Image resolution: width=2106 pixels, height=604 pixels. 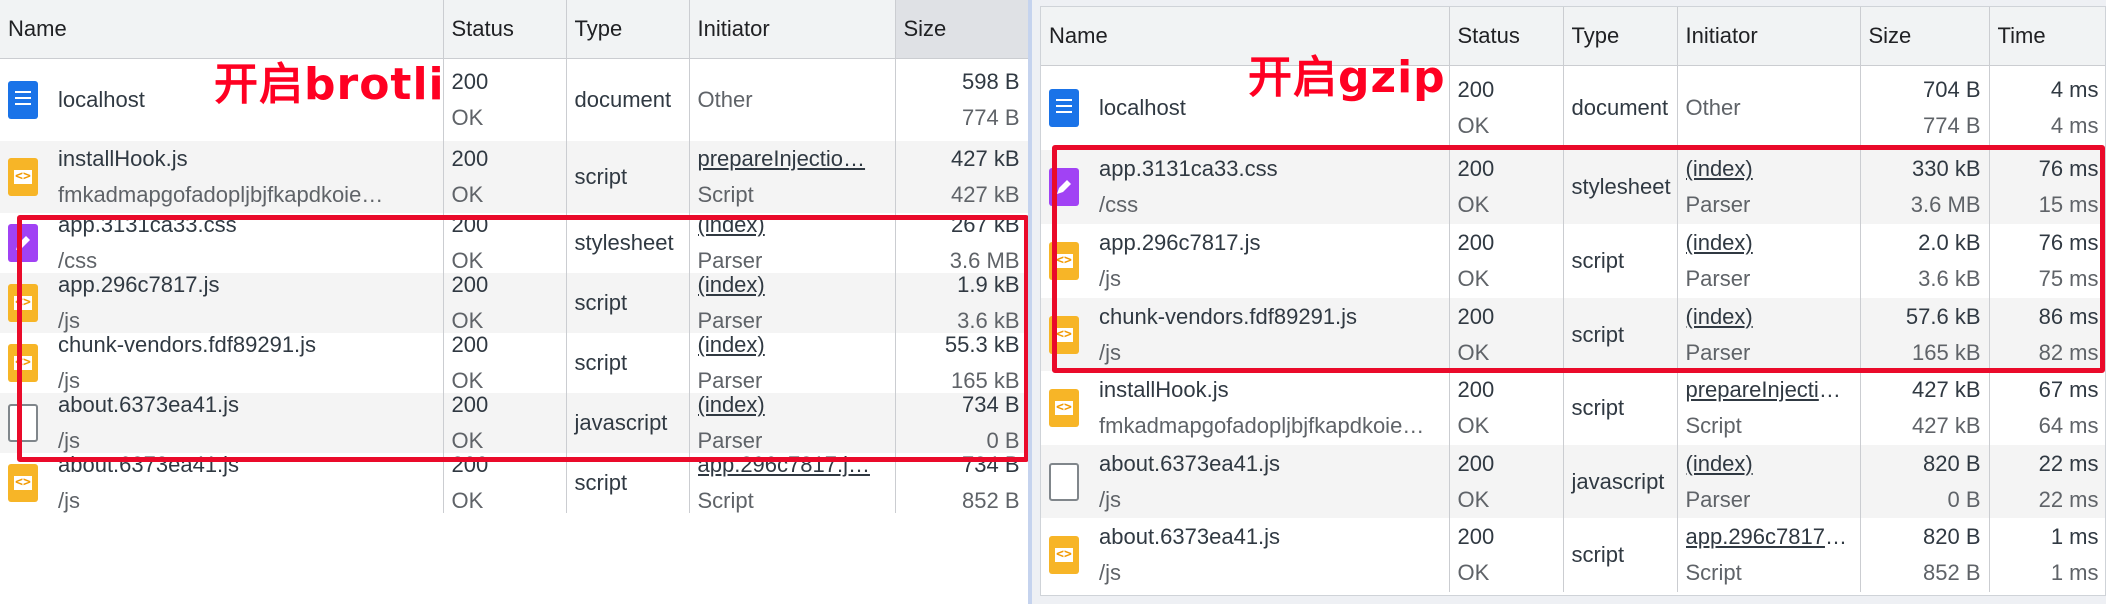 I want to click on resource-size: 0 B, so click(x=1964, y=499).